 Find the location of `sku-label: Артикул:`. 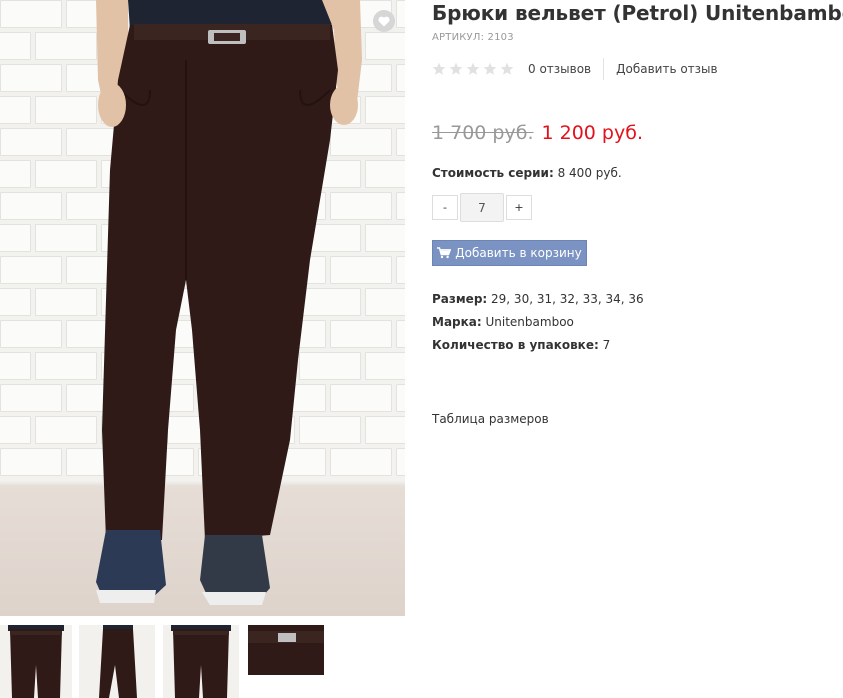

sku-label: Артикул: is located at coordinates (458, 37).